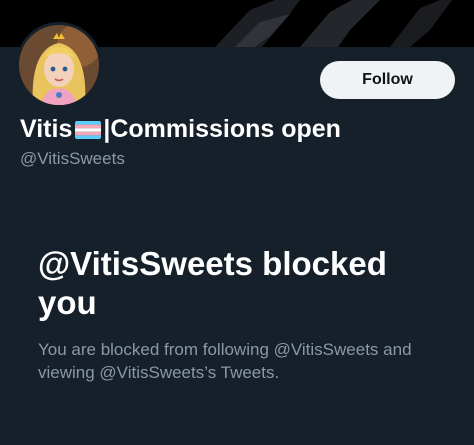 This screenshot has height=445, width=474. I want to click on profile-display-name: Vitis |Commissions open, so click(180, 129).